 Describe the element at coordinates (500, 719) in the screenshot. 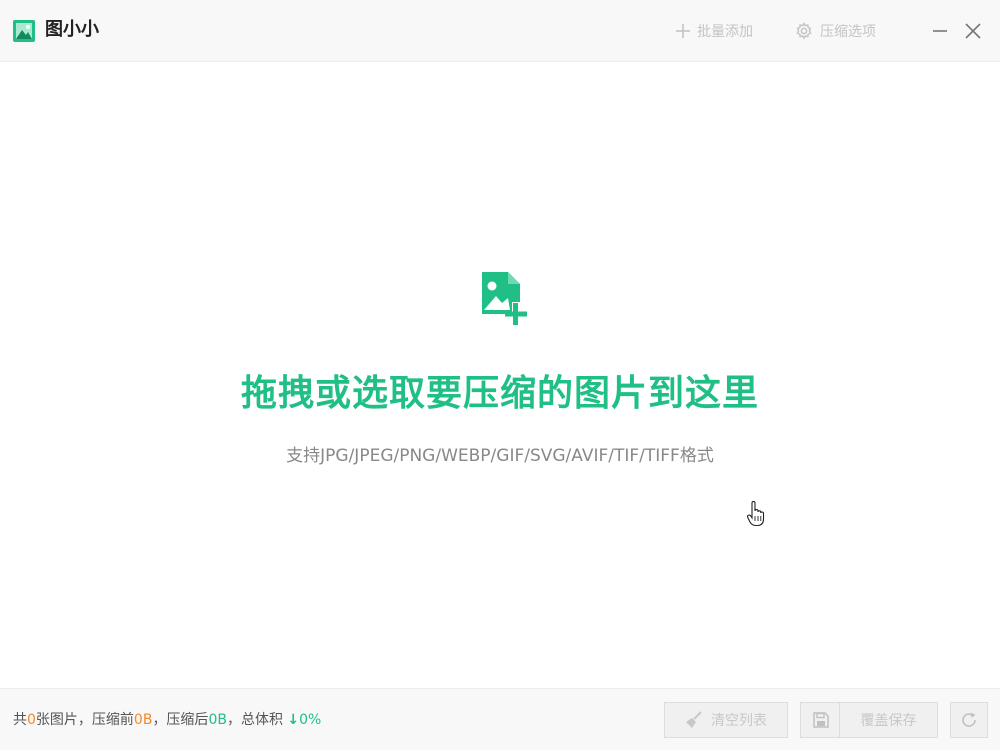

I see `status-bar: 共0张图片，压缩前0B，压缩后0B，总体积 ↓0% 清空列表 覆盖保存` at that location.